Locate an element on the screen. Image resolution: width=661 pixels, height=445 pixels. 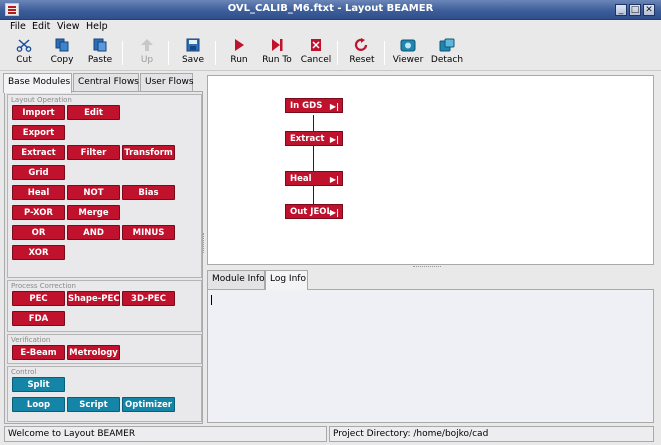
module-and: AND is located at coordinates (93, 232).